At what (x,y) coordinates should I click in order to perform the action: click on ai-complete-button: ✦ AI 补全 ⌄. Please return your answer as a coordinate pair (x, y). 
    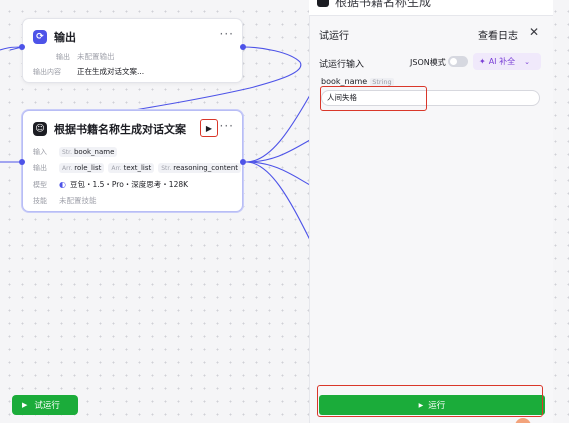
    Looking at the image, I should click on (507, 61).